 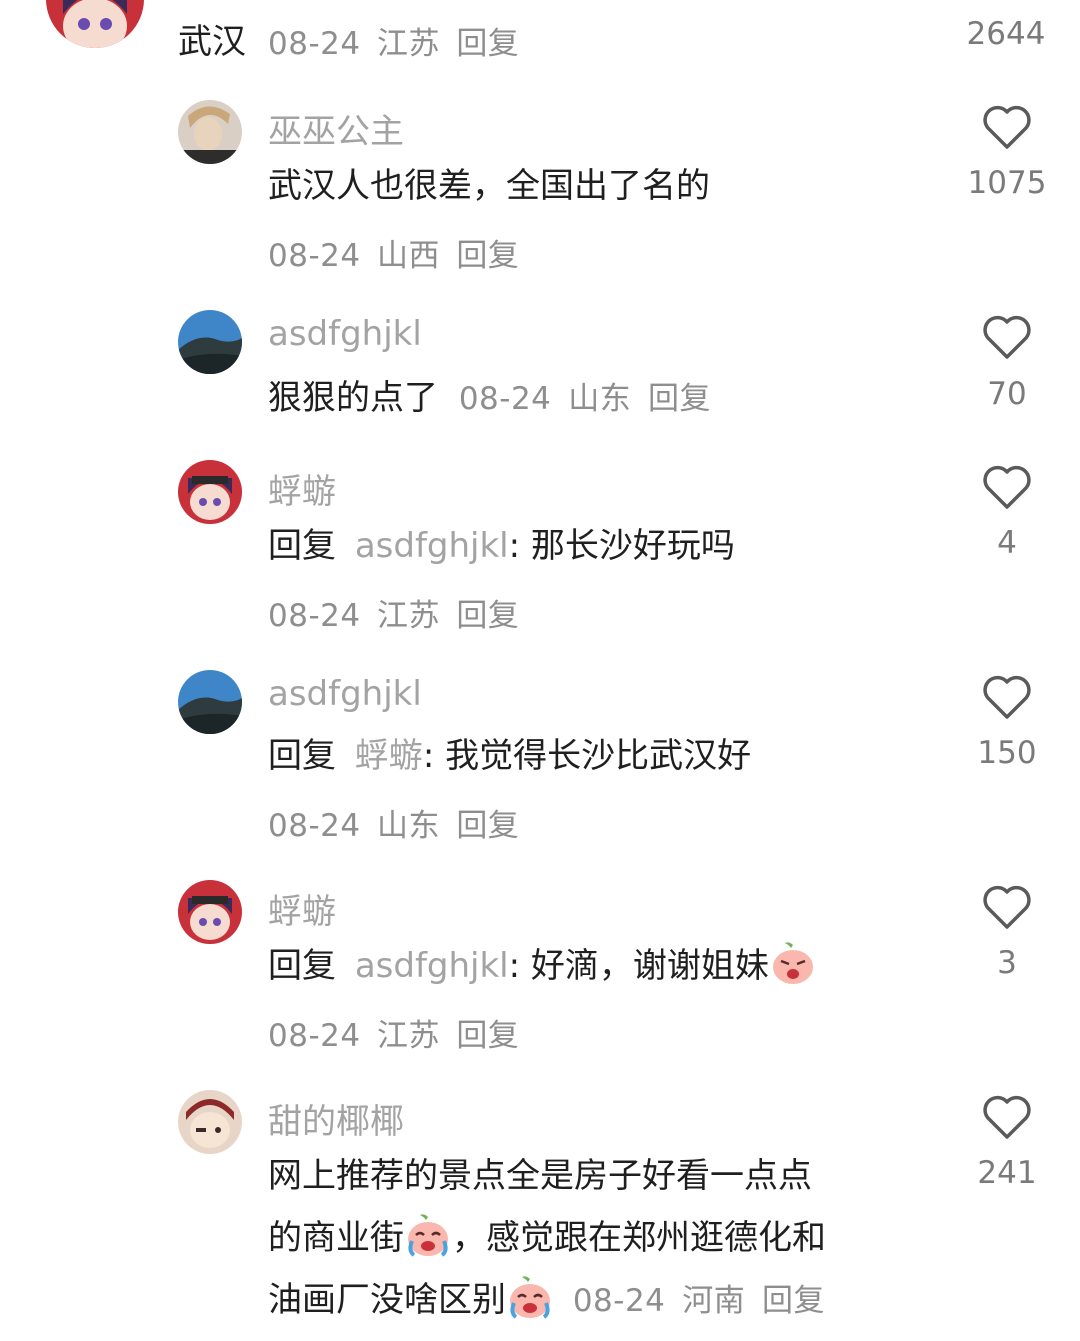 I want to click on like-count: 3, so click(x=1007, y=963).